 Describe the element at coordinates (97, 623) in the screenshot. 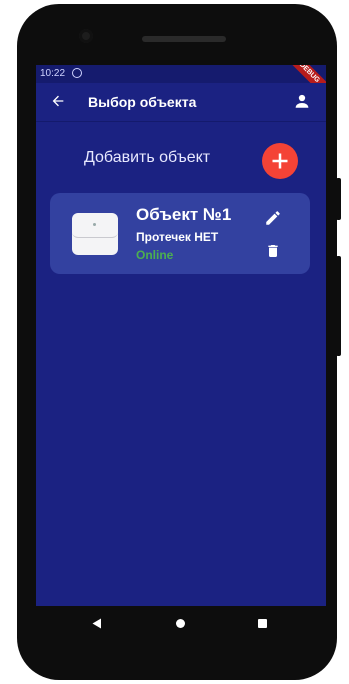

I see `nav-back-icon` at that location.